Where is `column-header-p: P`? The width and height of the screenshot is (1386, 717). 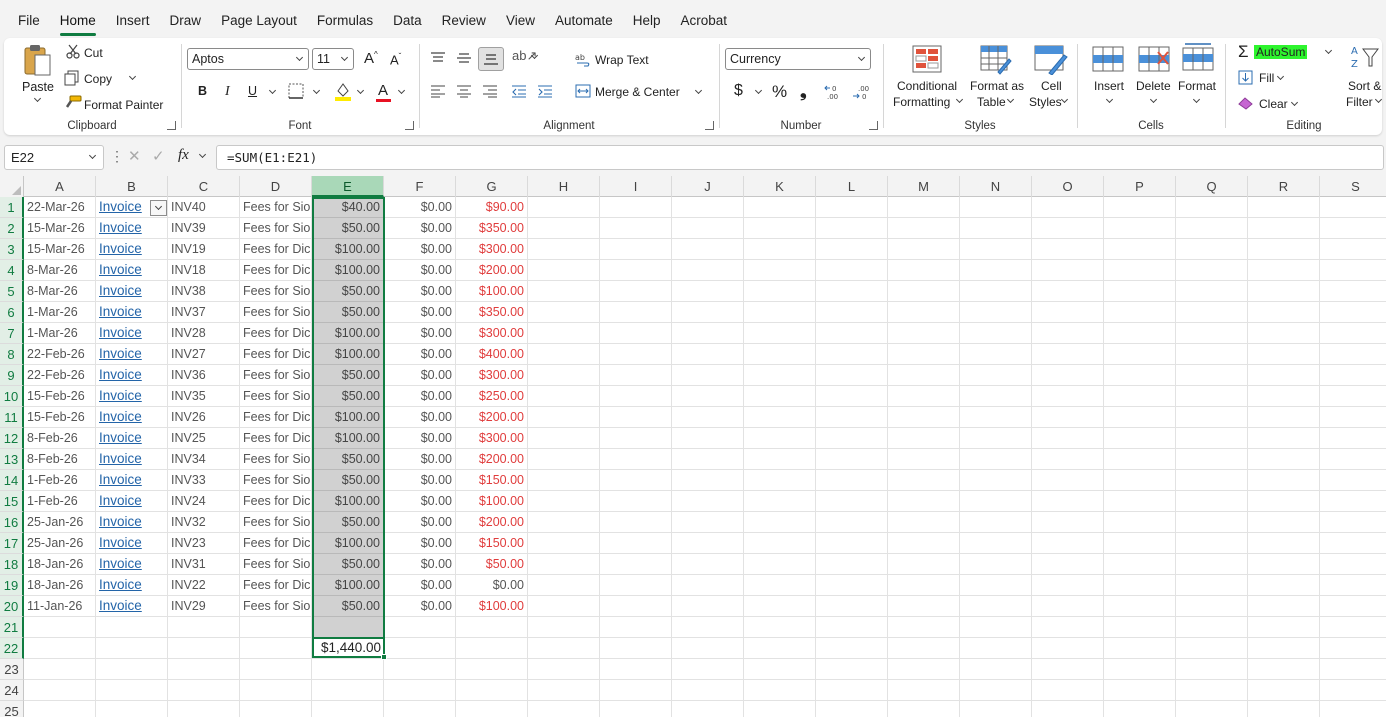
column-header-p: P is located at coordinates (1140, 186).